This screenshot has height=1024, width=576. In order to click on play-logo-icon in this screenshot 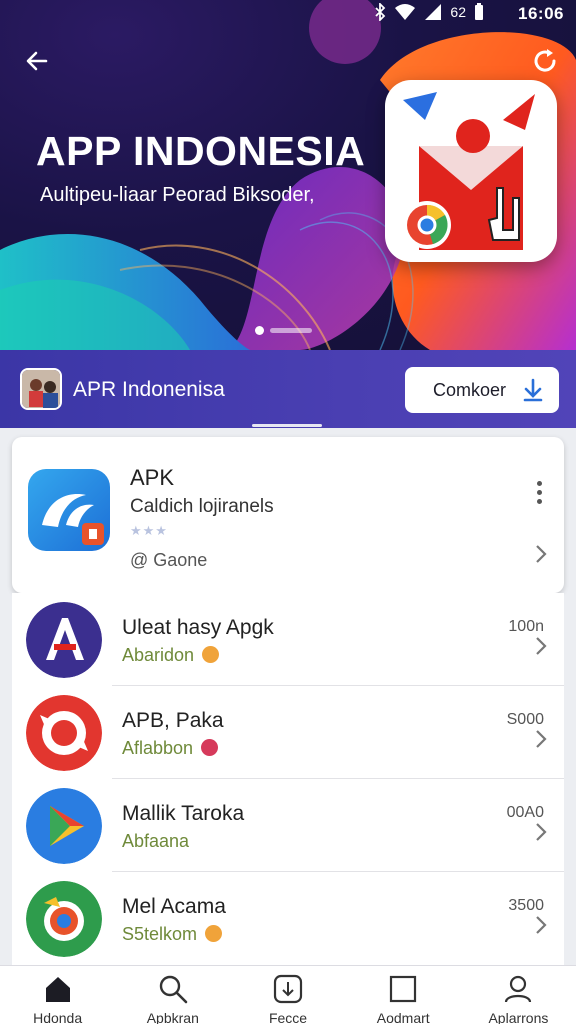, I will do `click(64, 826)`.